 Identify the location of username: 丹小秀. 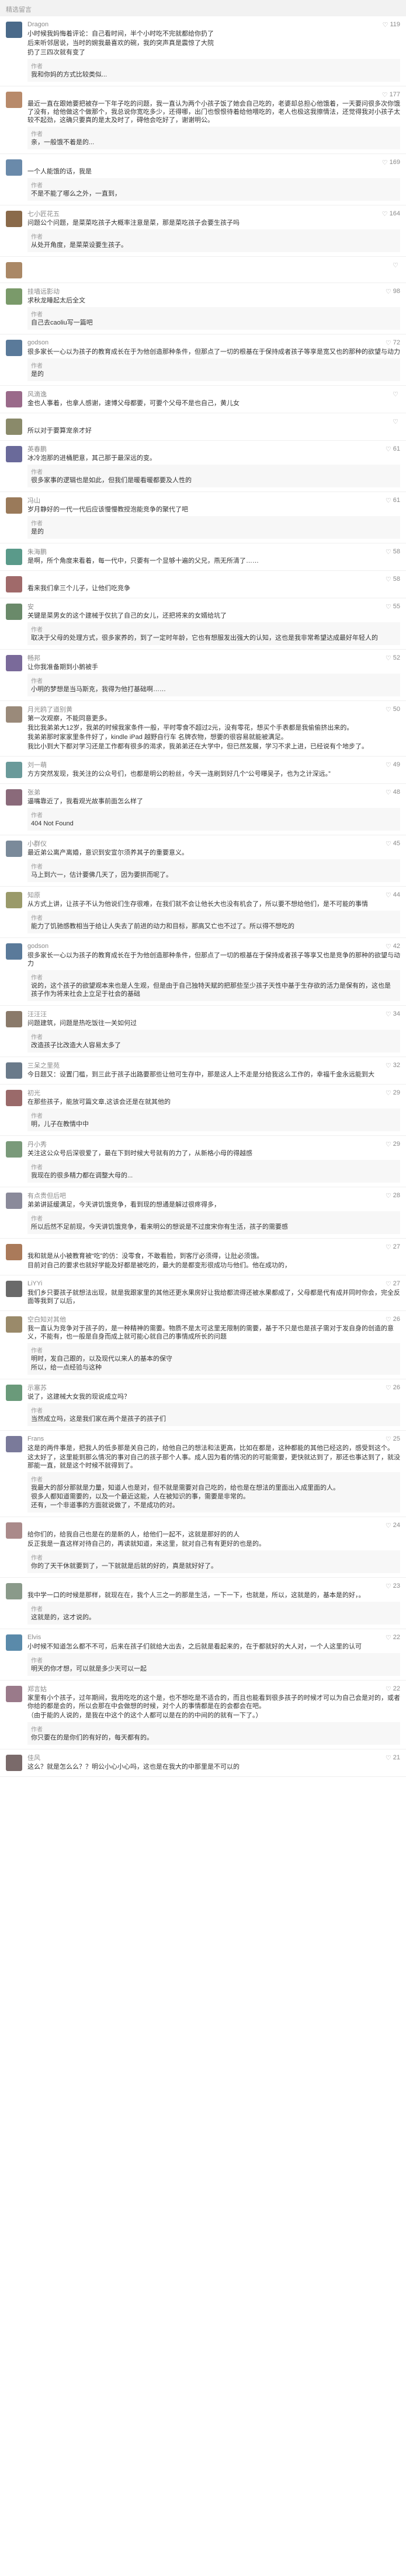
(37, 1144).